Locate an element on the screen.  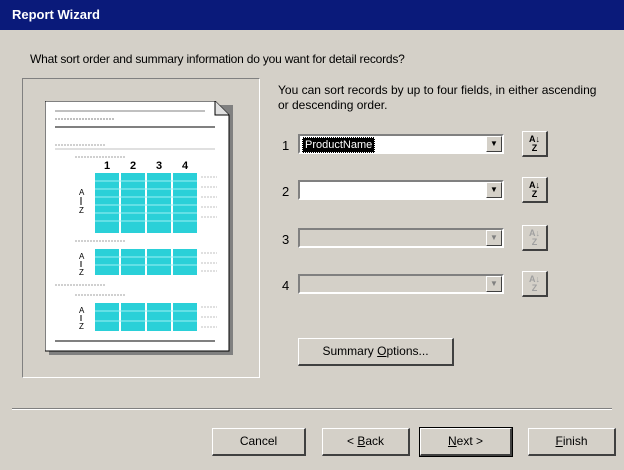
sort-order-3-button: A↓ Z is located at coordinates (535, 238).